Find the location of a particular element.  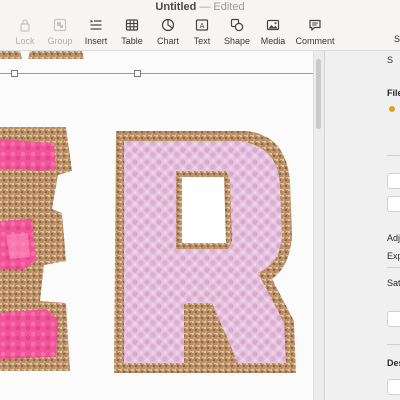

comment-label: Comment is located at coordinates (315, 41).